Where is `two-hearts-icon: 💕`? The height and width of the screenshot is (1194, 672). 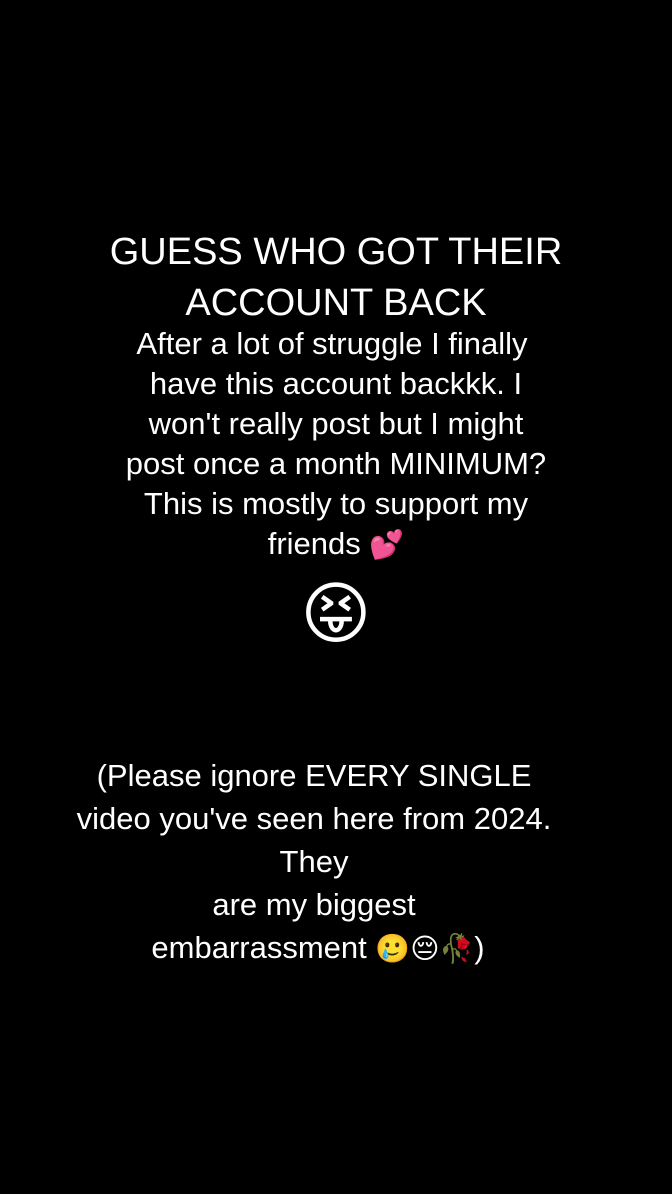 two-hearts-icon: 💕 is located at coordinates (387, 544).